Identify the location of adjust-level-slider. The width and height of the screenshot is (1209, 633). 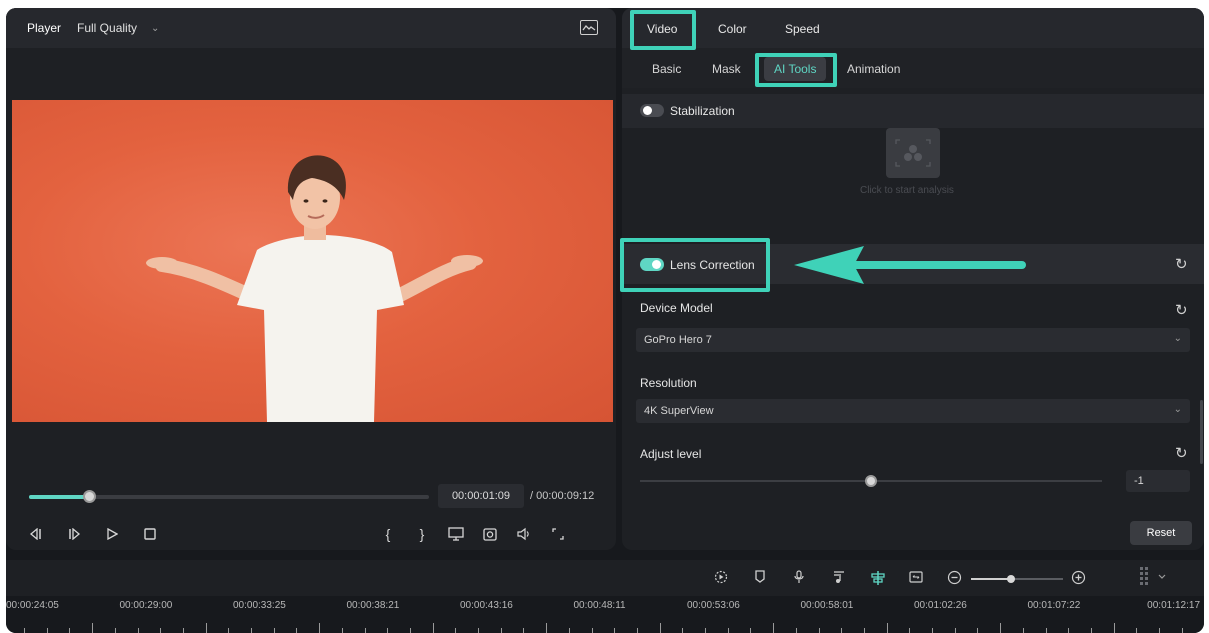
(871, 481).